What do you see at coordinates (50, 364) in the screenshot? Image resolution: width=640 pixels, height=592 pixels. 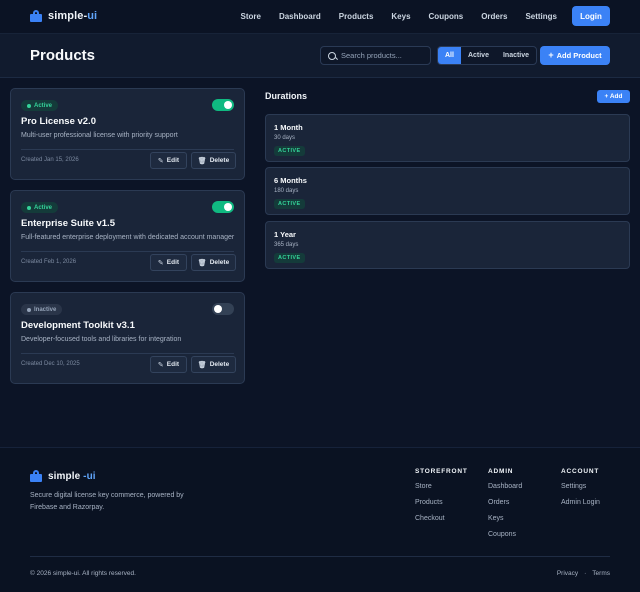 I see `created-date: Created Dec 10, 2025` at bounding box center [50, 364].